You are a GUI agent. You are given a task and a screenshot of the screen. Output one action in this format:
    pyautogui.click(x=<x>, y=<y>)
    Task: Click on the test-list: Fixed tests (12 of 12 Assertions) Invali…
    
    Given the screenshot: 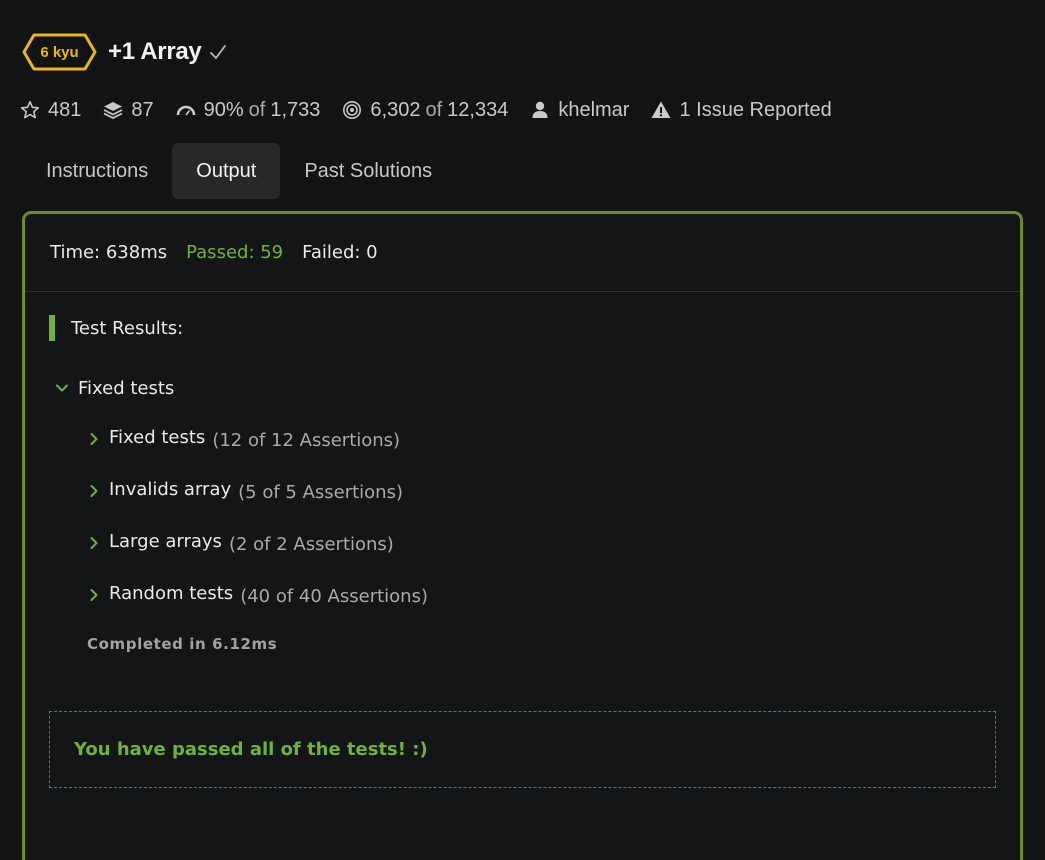 What is the action you would take?
    pyautogui.click(x=257, y=531)
    